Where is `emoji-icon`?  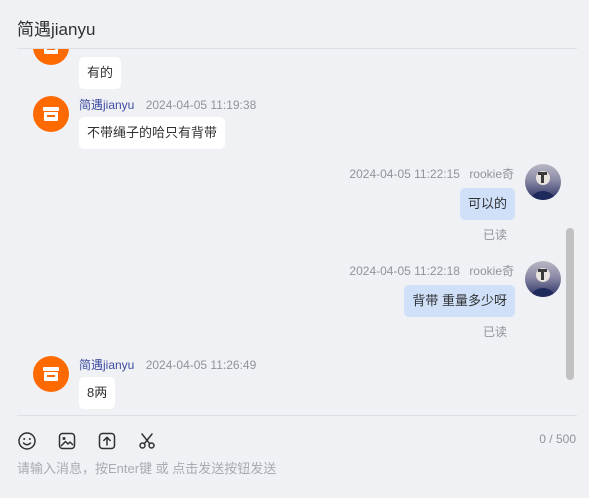 emoji-icon is located at coordinates (27, 441).